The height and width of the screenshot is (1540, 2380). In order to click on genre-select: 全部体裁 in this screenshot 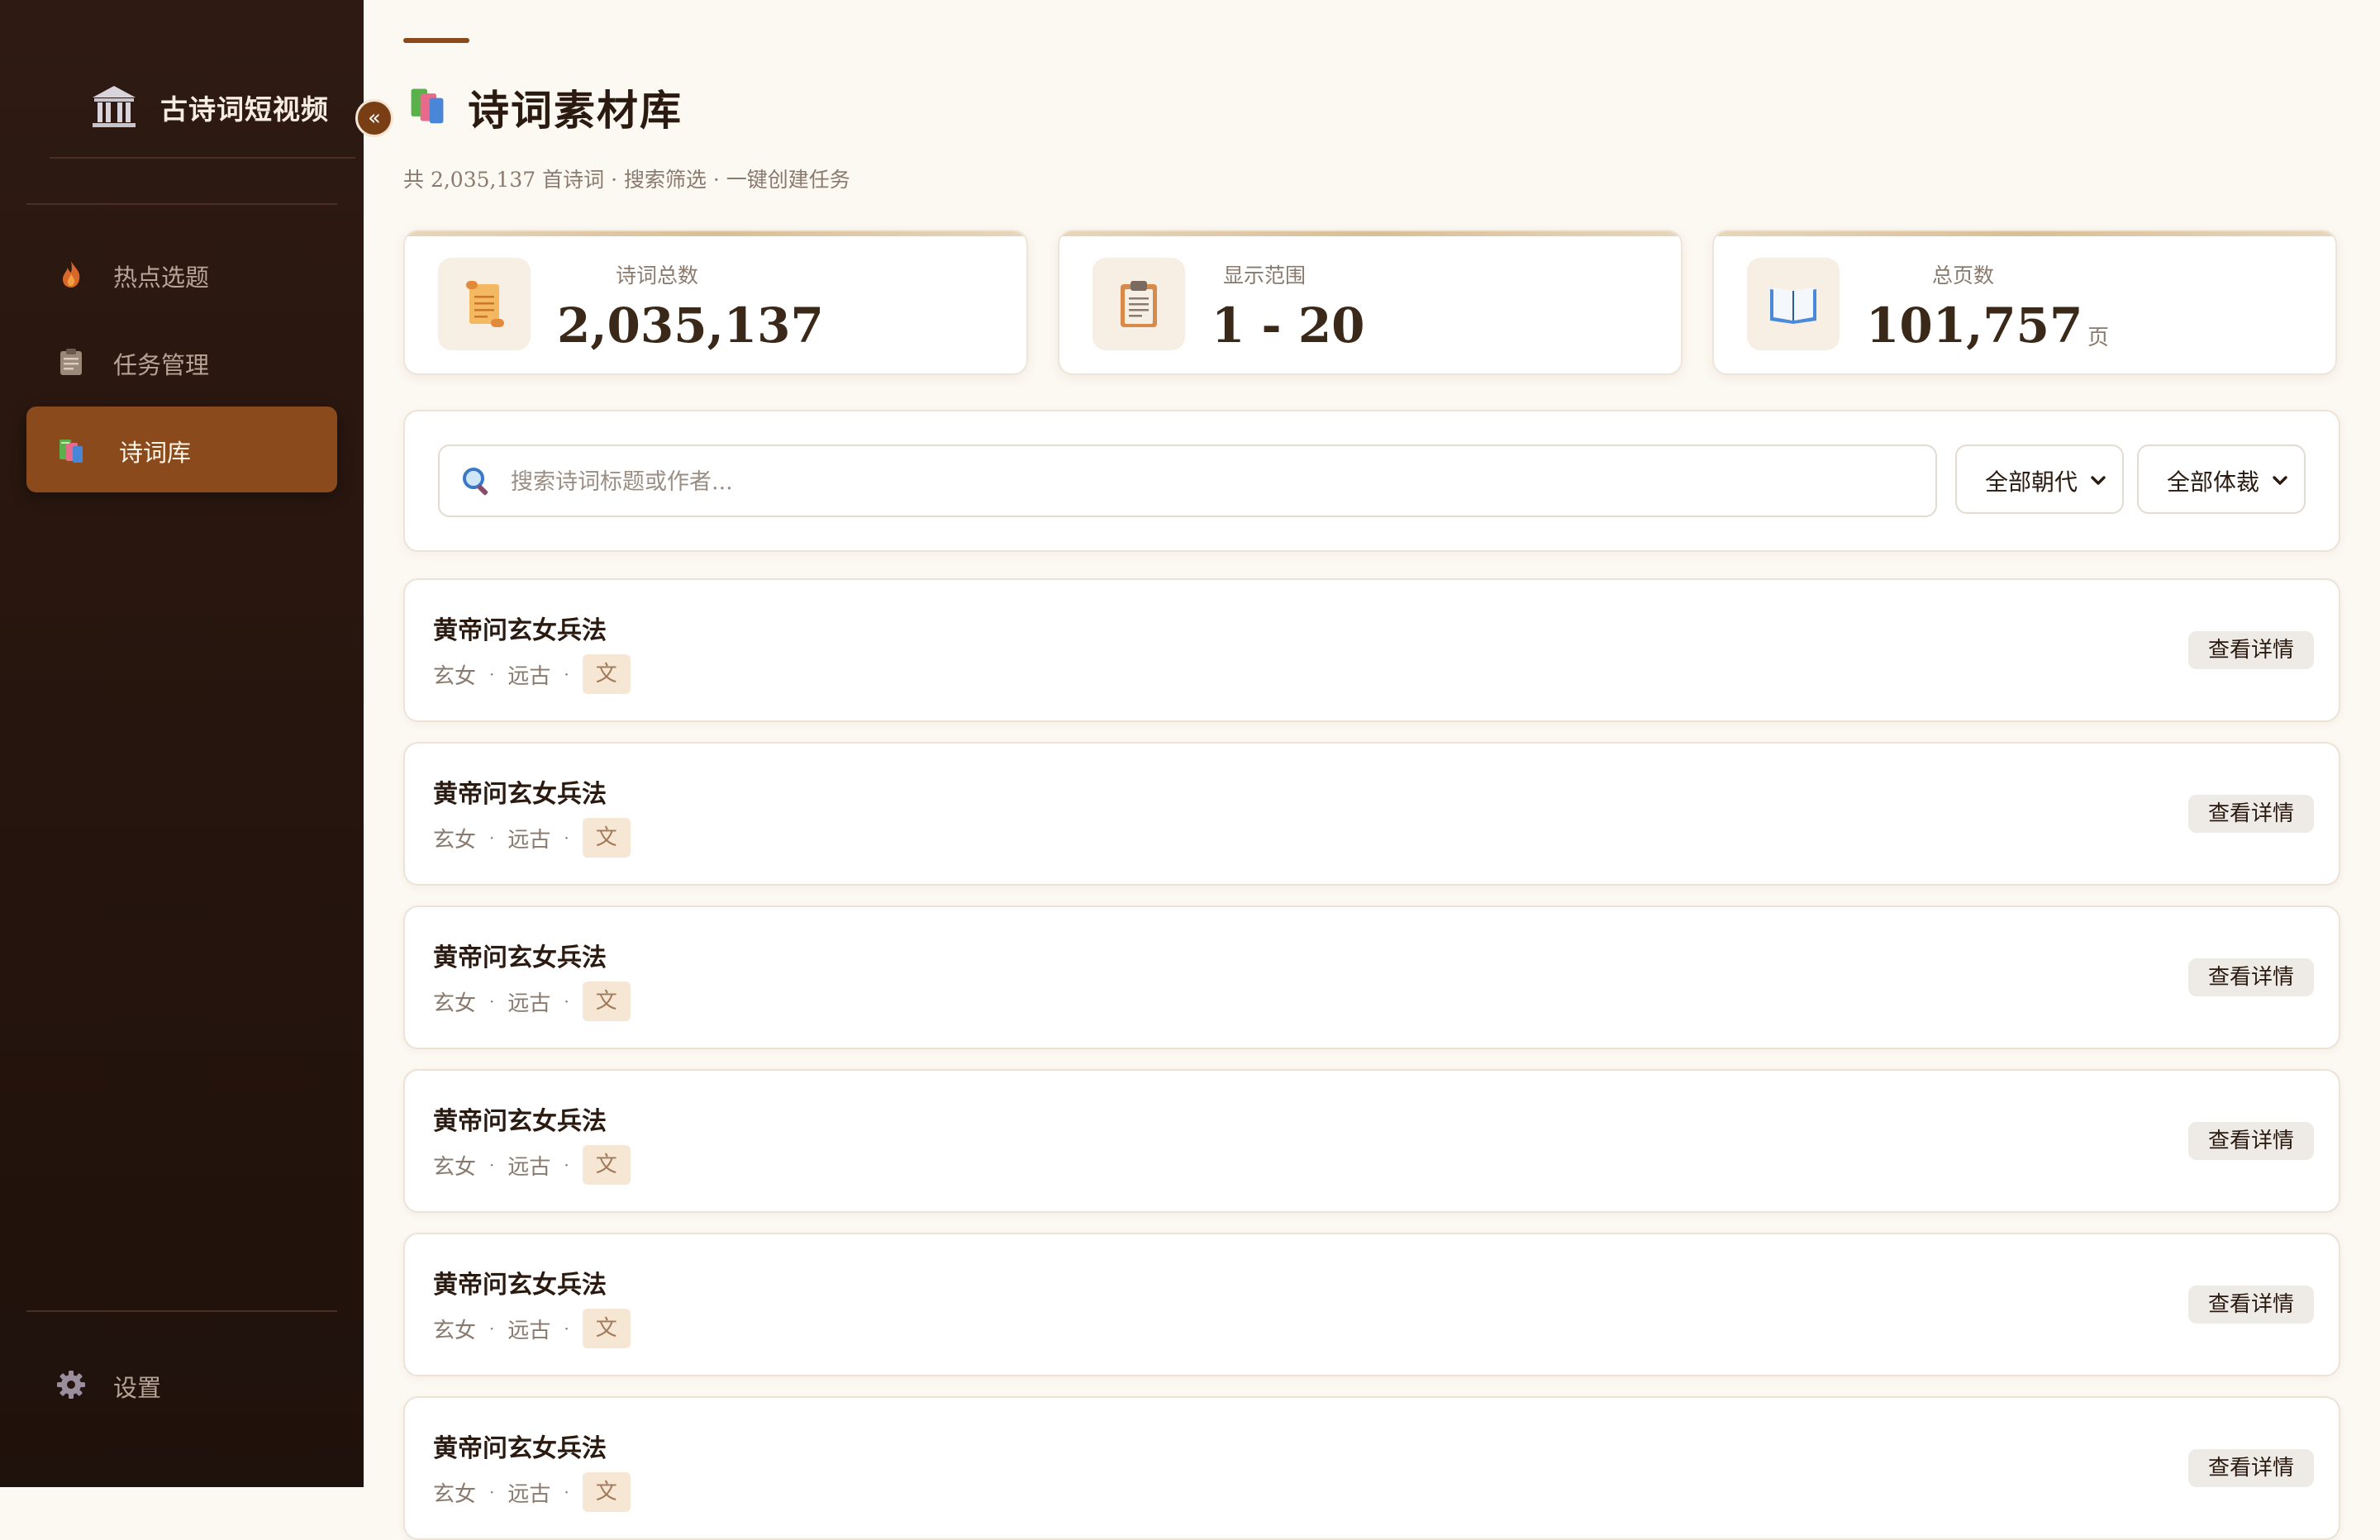, I will do `click(2221, 479)`.